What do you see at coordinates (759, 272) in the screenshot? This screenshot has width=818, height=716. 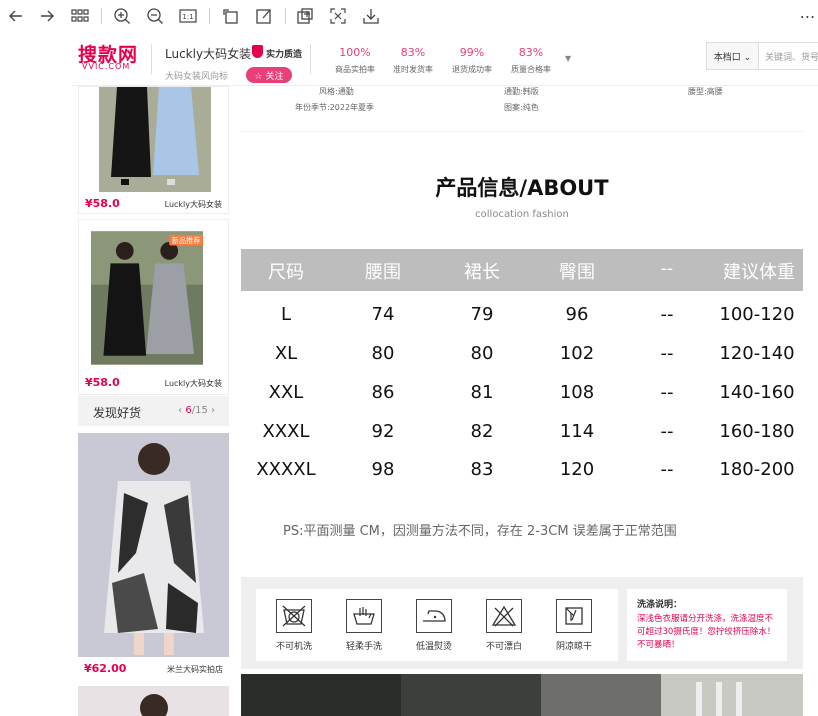 I see `size-col-header: 建议体重` at bounding box center [759, 272].